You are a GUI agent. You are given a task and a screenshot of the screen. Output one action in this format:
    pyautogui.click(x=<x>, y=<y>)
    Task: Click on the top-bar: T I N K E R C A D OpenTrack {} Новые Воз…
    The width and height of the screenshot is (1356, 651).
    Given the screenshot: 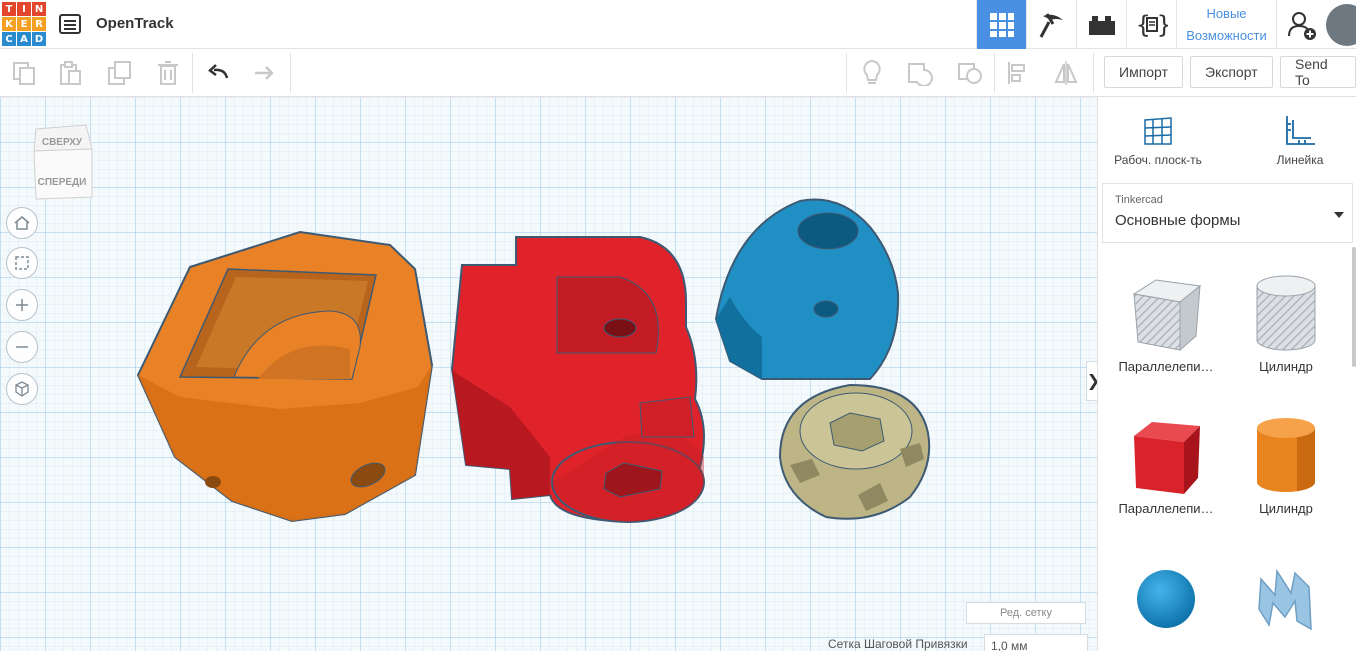 What is the action you would take?
    pyautogui.click(x=678, y=24)
    